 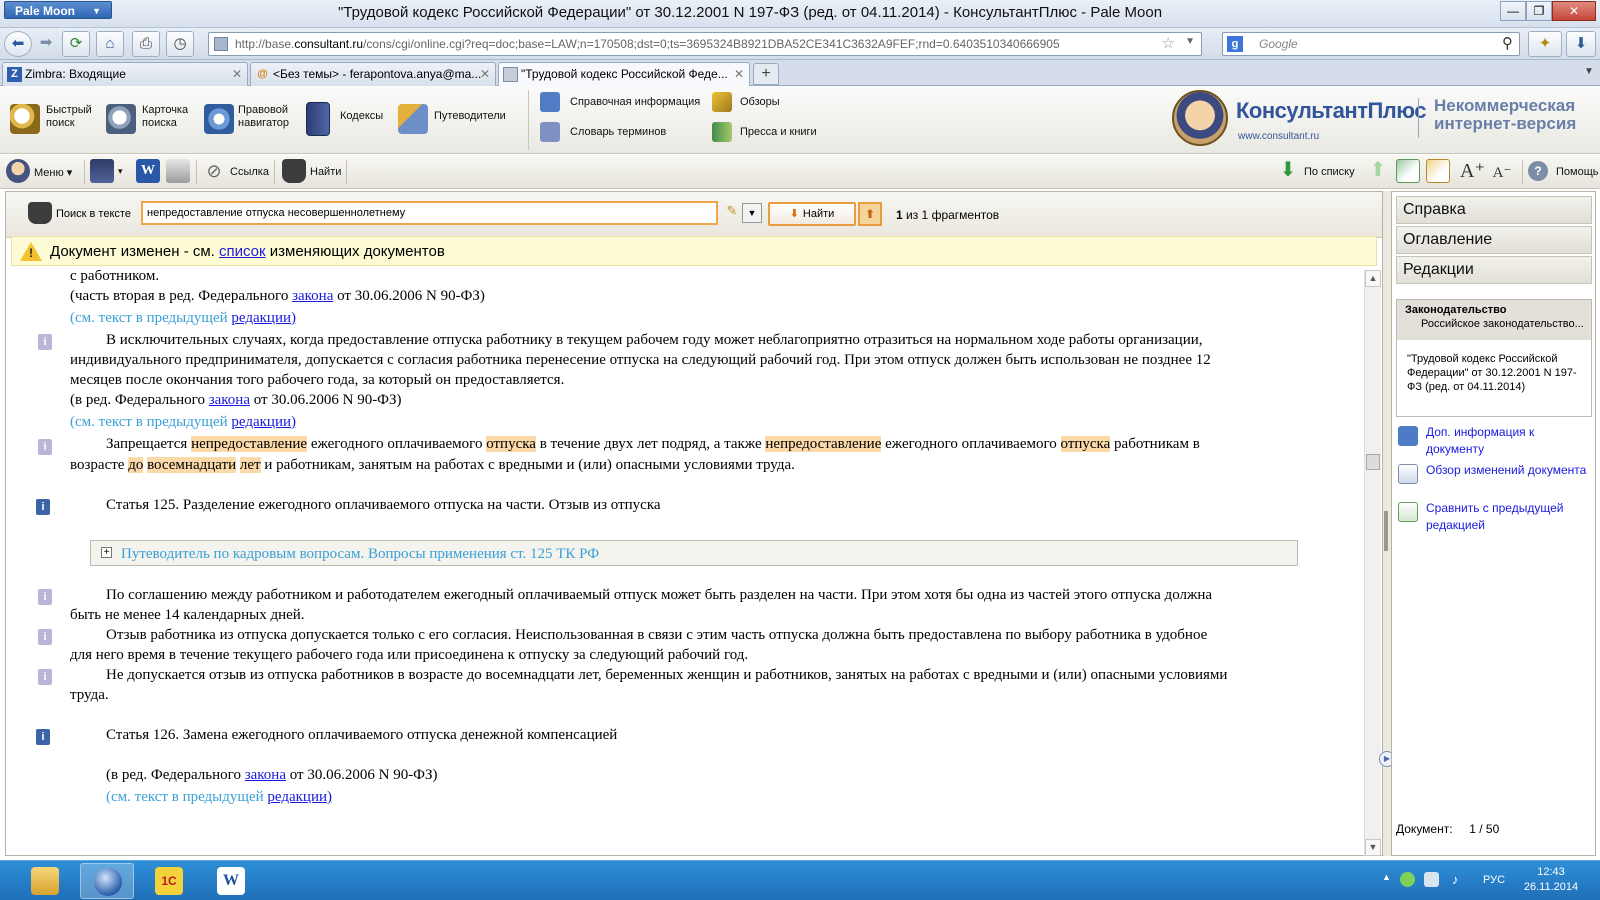 What do you see at coordinates (1513, 11) in the screenshot?
I see `minimize-button: —` at bounding box center [1513, 11].